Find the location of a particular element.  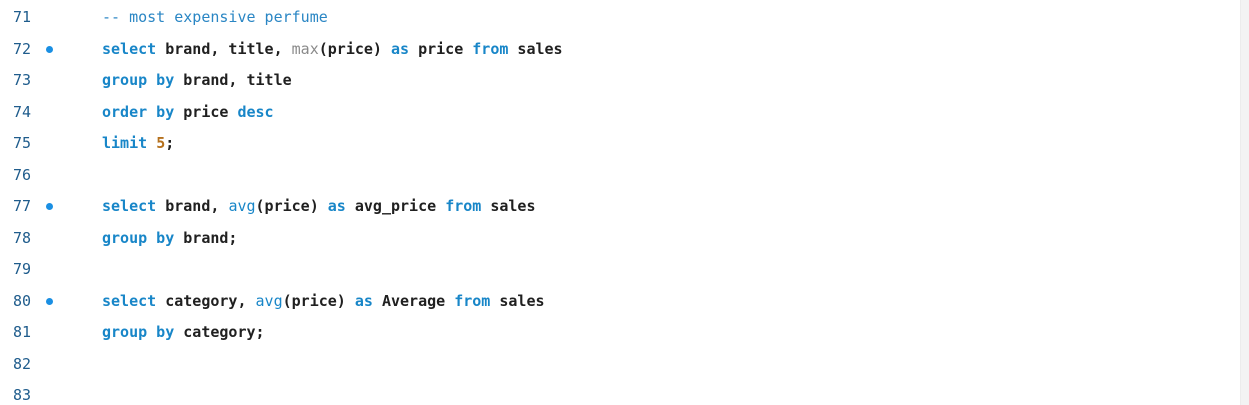

code-text: group by category; is located at coordinates (183, 333).